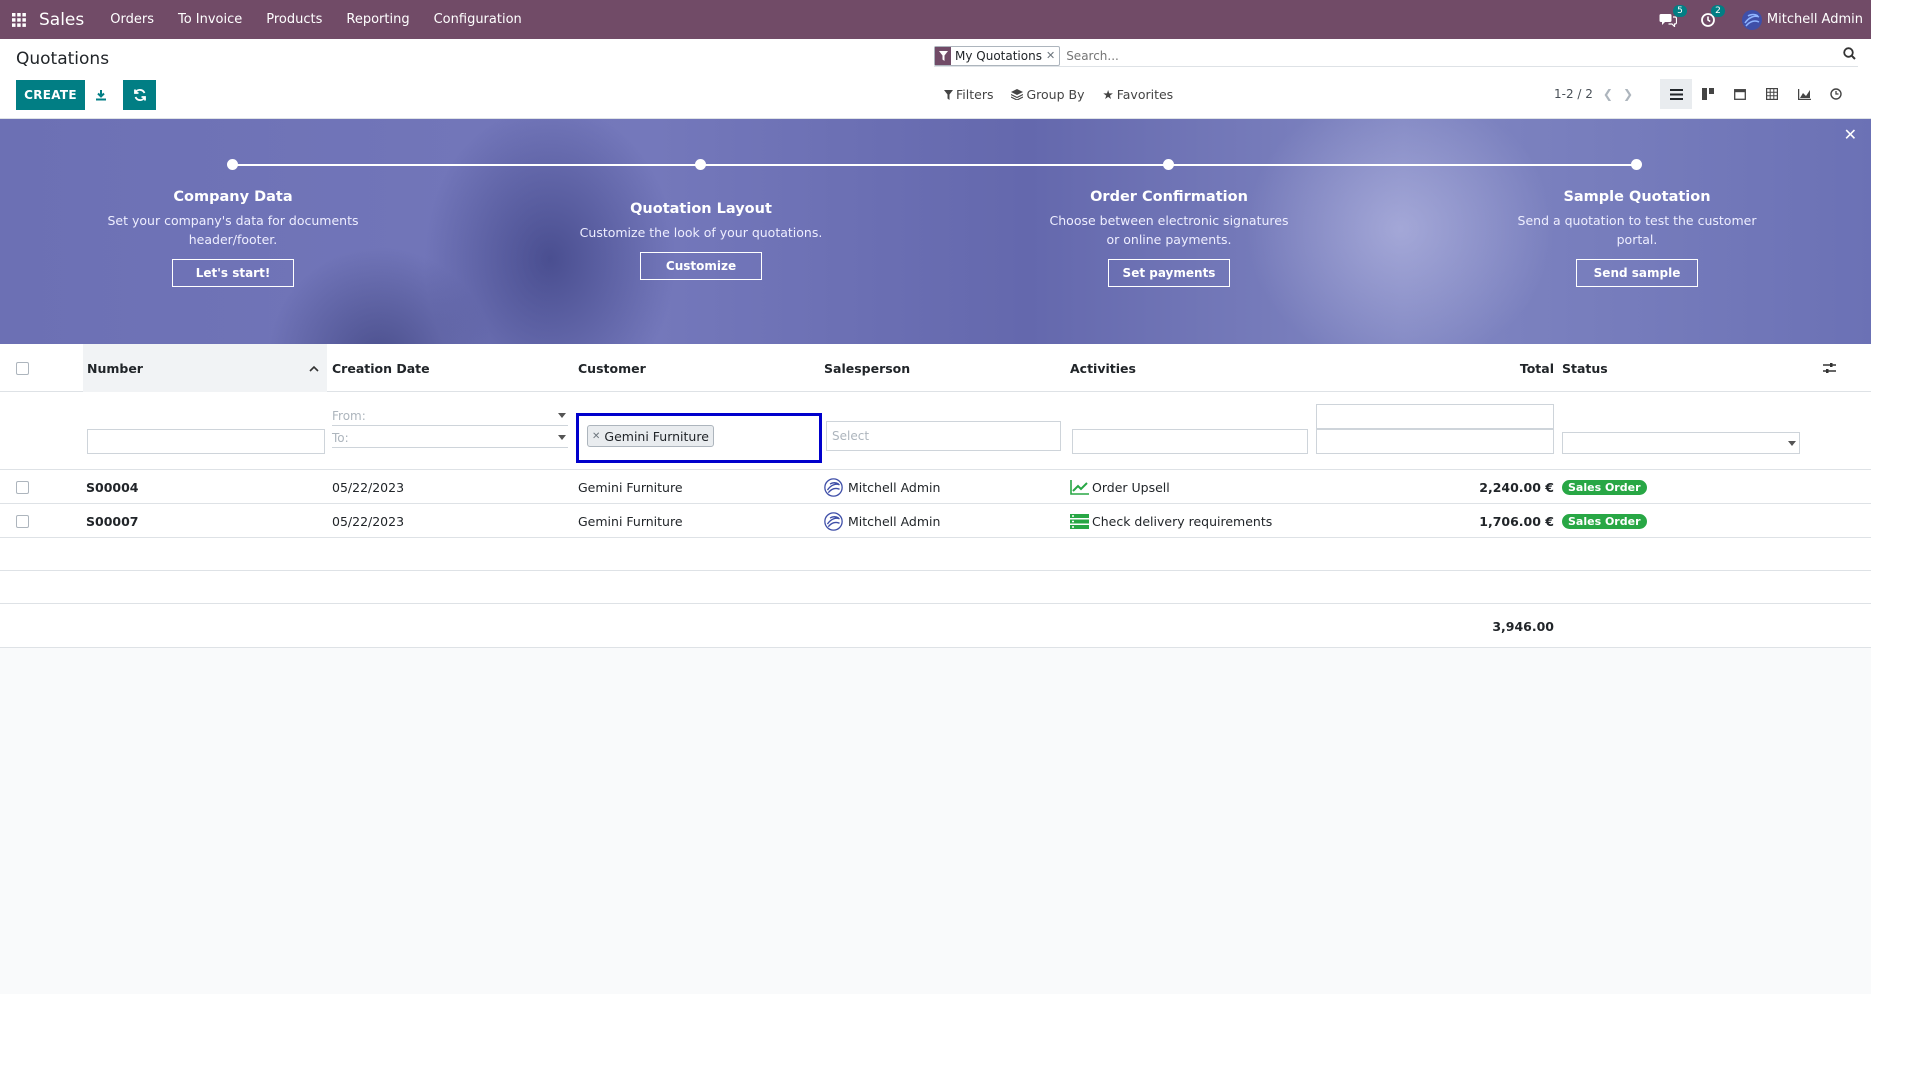 This screenshot has width=1920, height=1080. What do you see at coordinates (450, 438) in the screenshot?
I see `date-to-input: To:` at bounding box center [450, 438].